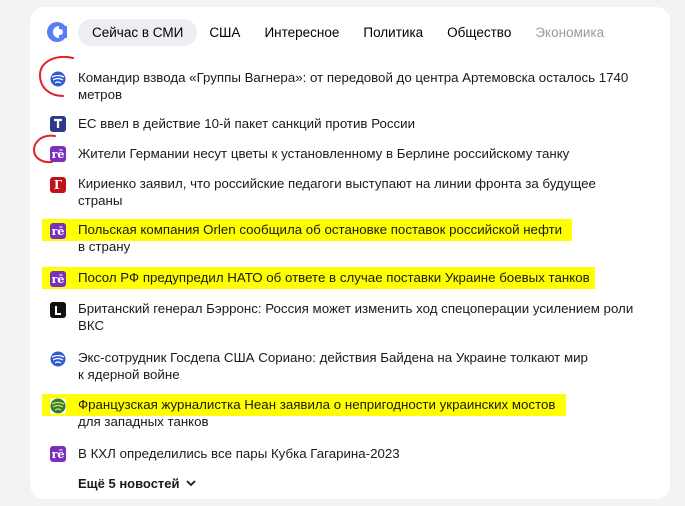 Image resolution: width=685 pixels, height=506 pixels. What do you see at coordinates (224, 32) in the screenshot?
I see `tab-usa: США` at bounding box center [224, 32].